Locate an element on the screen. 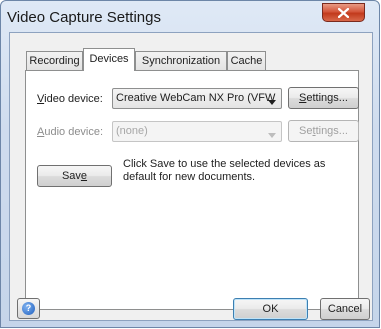  close-icon is located at coordinates (343, 12).